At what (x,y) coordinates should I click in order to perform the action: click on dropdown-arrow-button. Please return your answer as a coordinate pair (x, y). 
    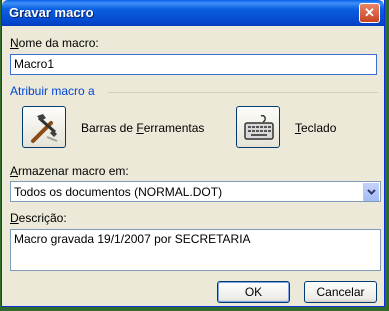
    Looking at the image, I should click on (371, 192).